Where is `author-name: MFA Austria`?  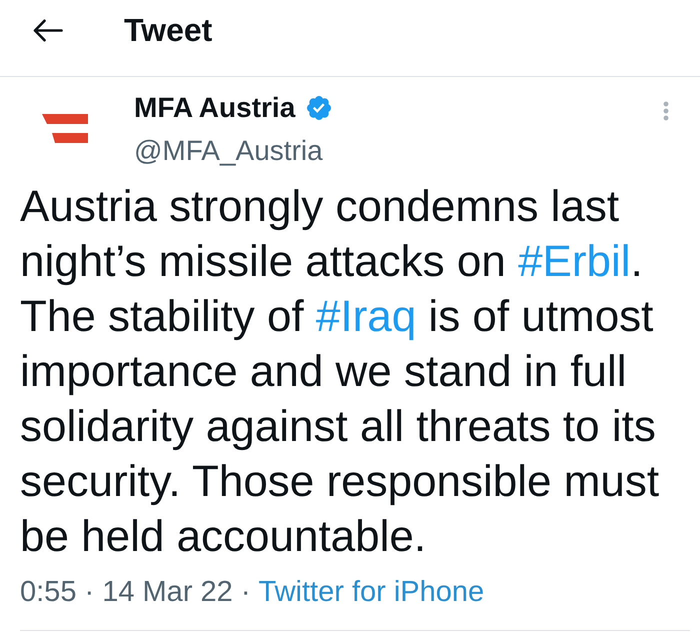 author-name: MFA Austria is located at coordinates (215, 108).